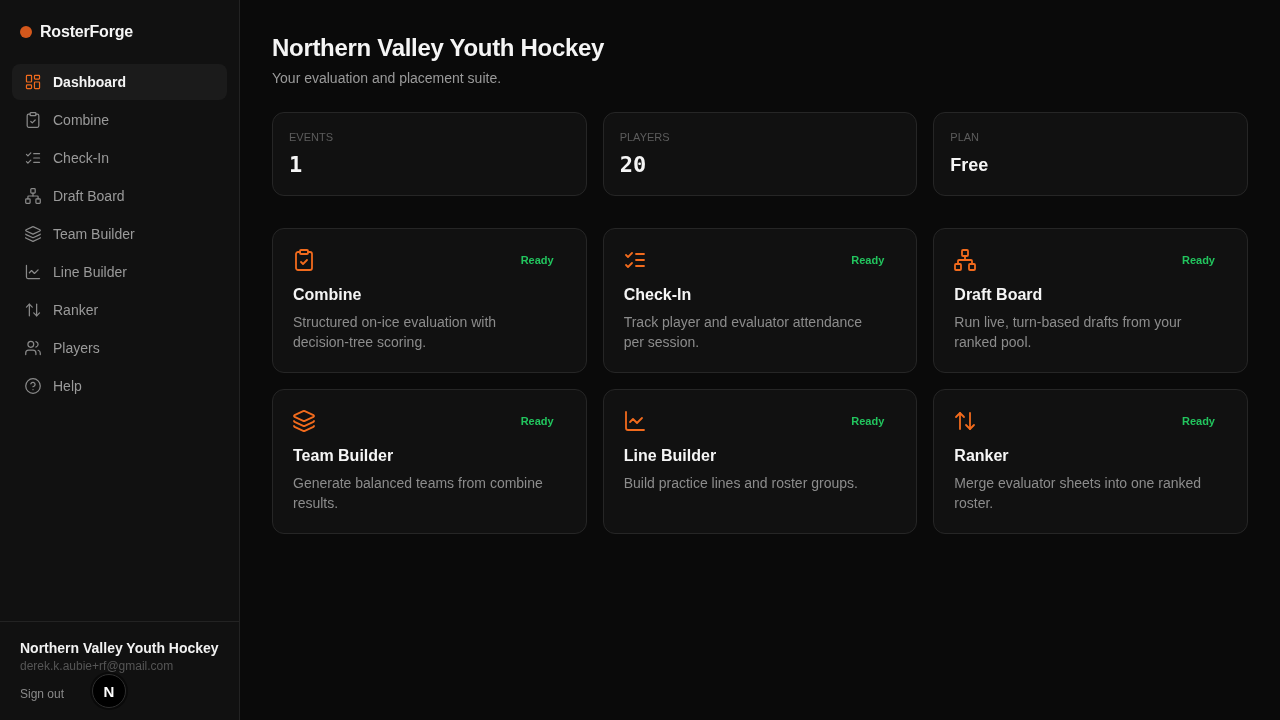 This screenshot has width=1280, height=720. What do you see at coordinates (296, 165) in the screenshot?
I see `stat-value: 1` at bounding box center [296, 165].